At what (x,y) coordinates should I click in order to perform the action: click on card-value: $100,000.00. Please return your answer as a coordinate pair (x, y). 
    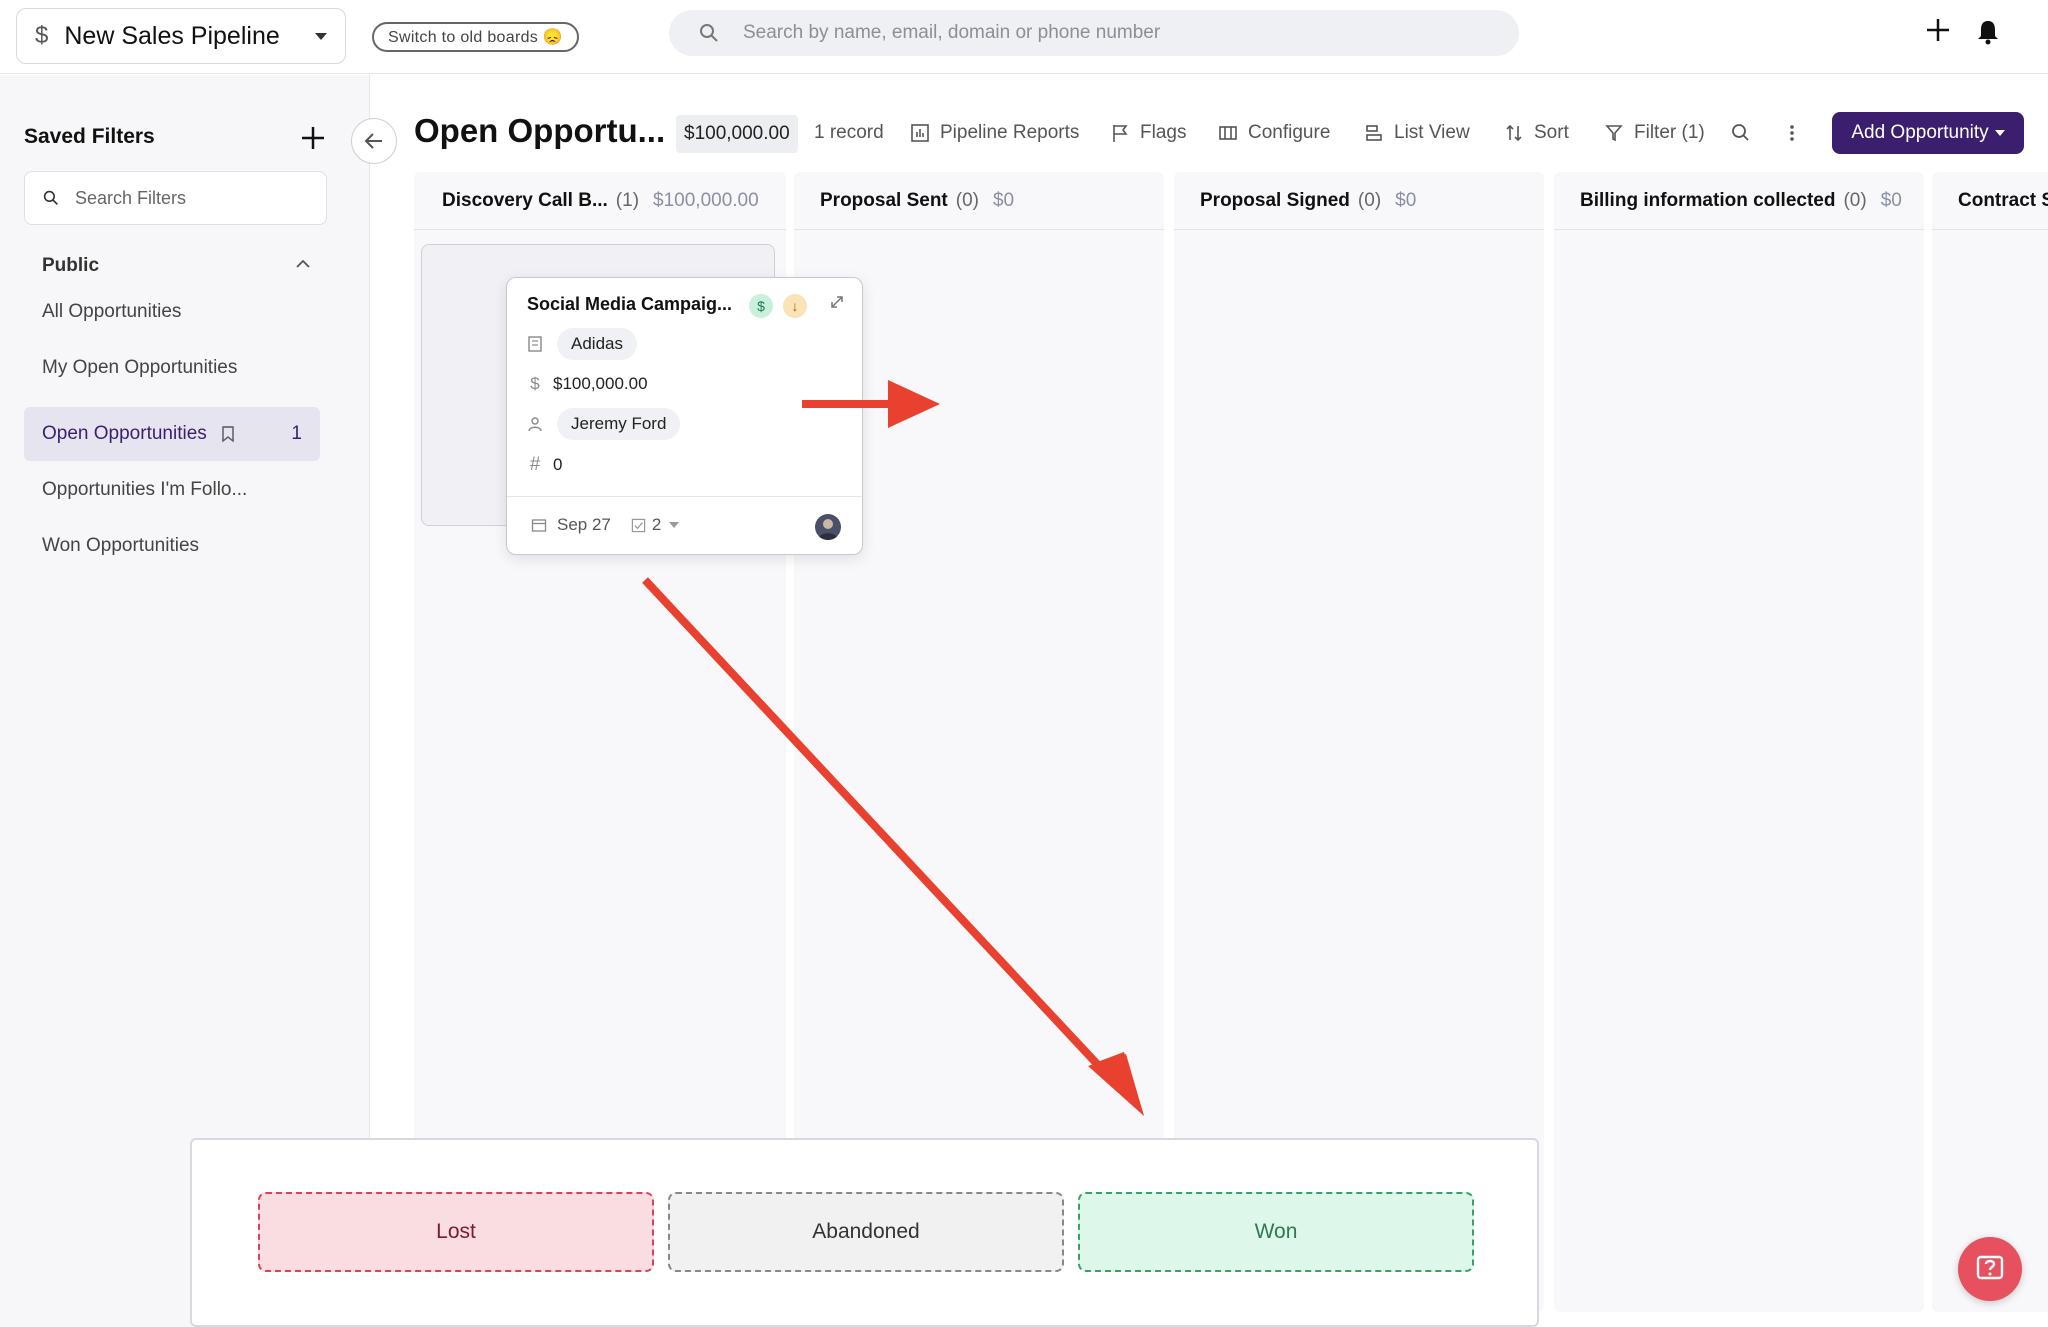
    Looking at the image, I should click on (600, 383).